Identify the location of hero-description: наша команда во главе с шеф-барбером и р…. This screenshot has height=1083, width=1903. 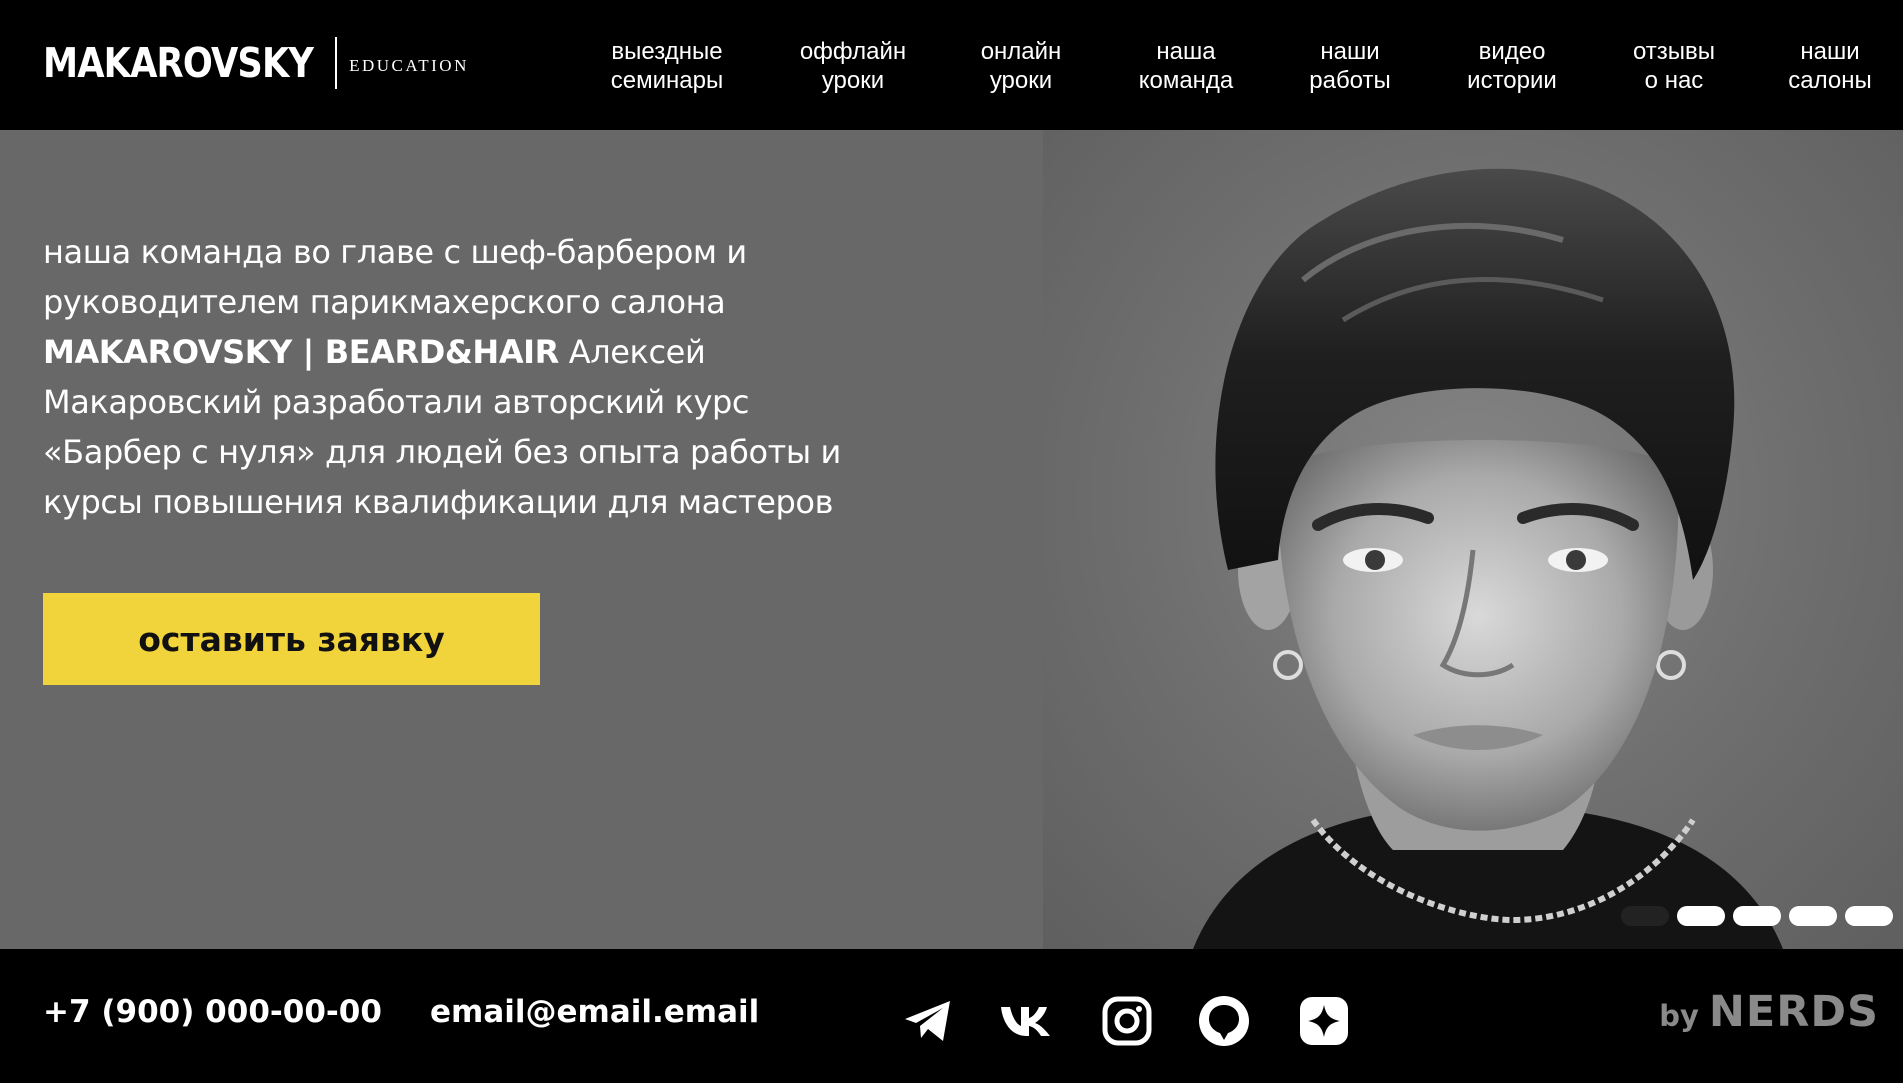
(458, 377).